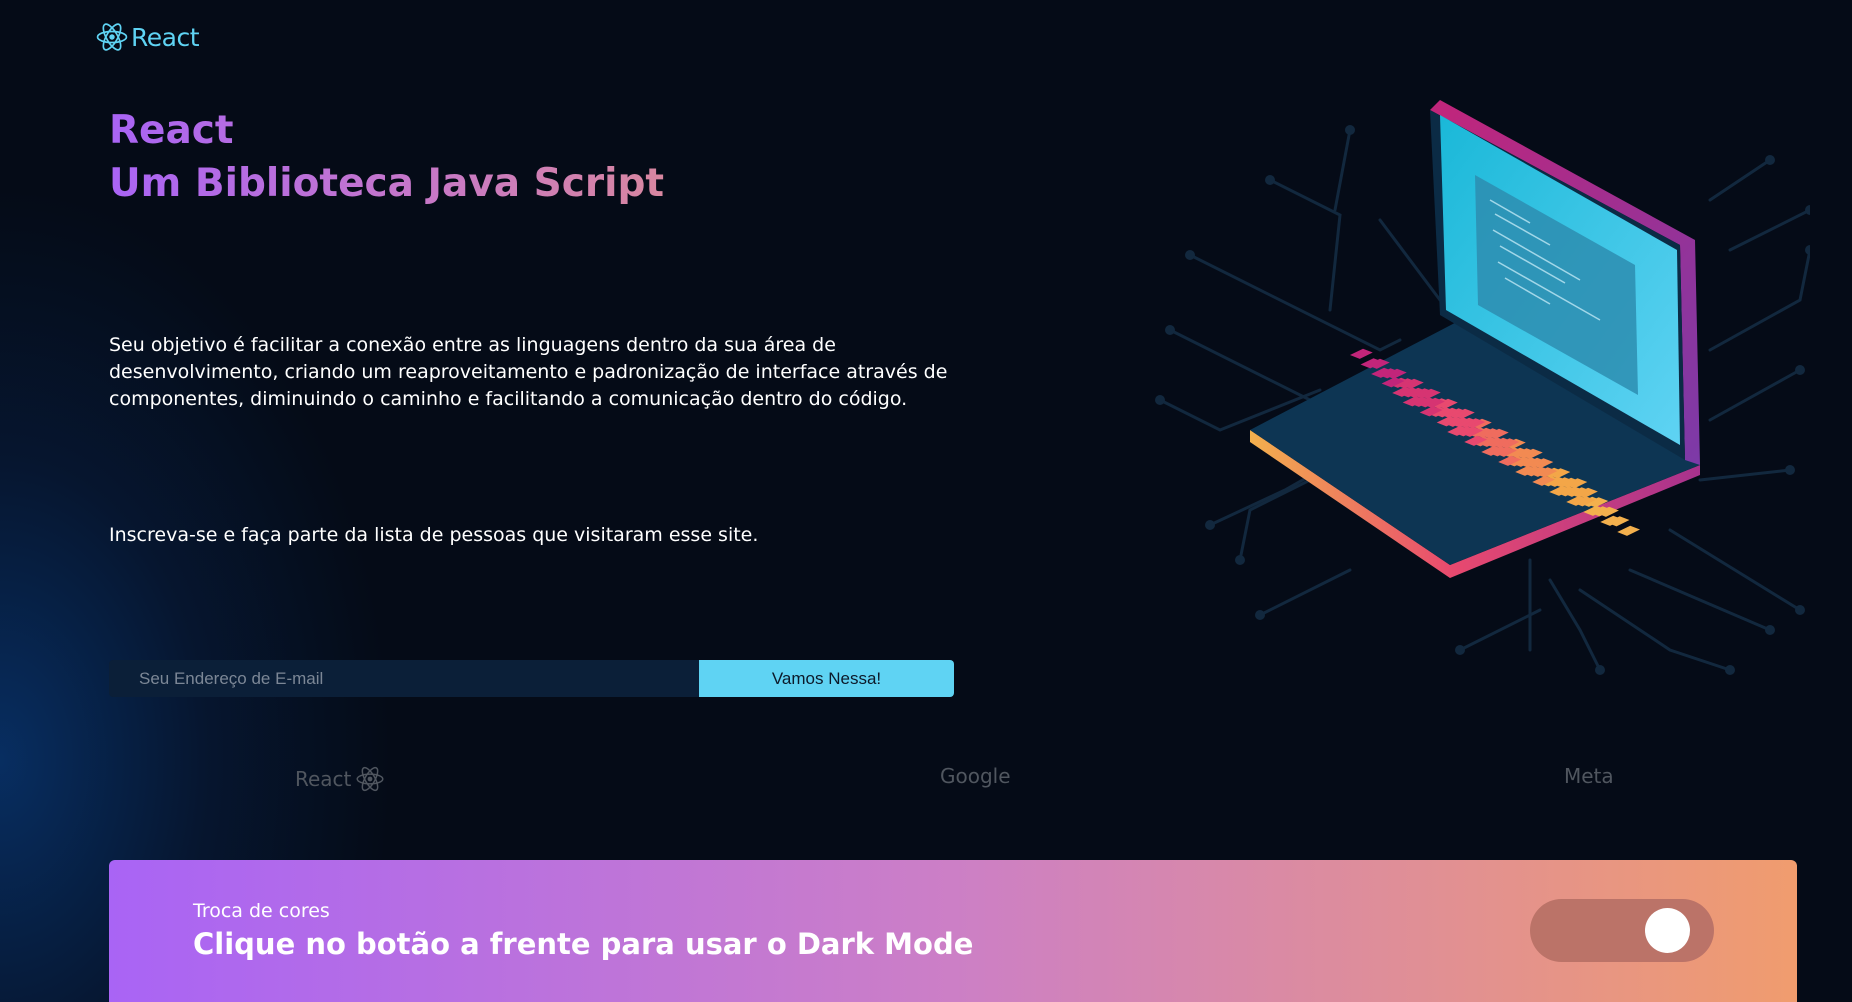  What do you see at coordinates (171, 130) in the screenshot?
I see `hero-title-line1: React` at bounding box center [171, 130].